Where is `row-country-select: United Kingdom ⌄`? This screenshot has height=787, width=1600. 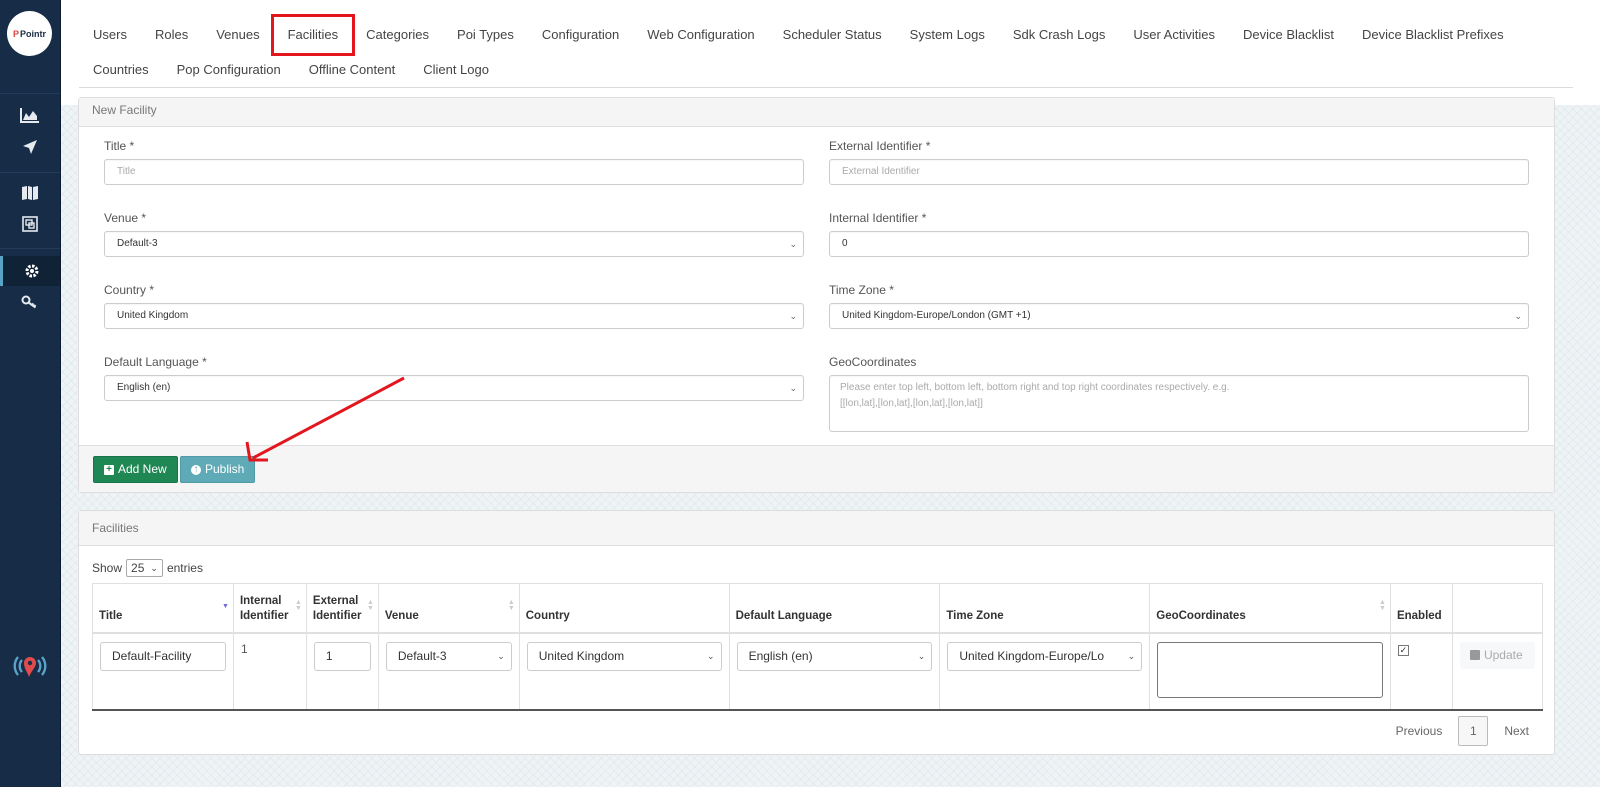 row-country-select: United Kingdom ⌄ is located at coordinates (624, 656).